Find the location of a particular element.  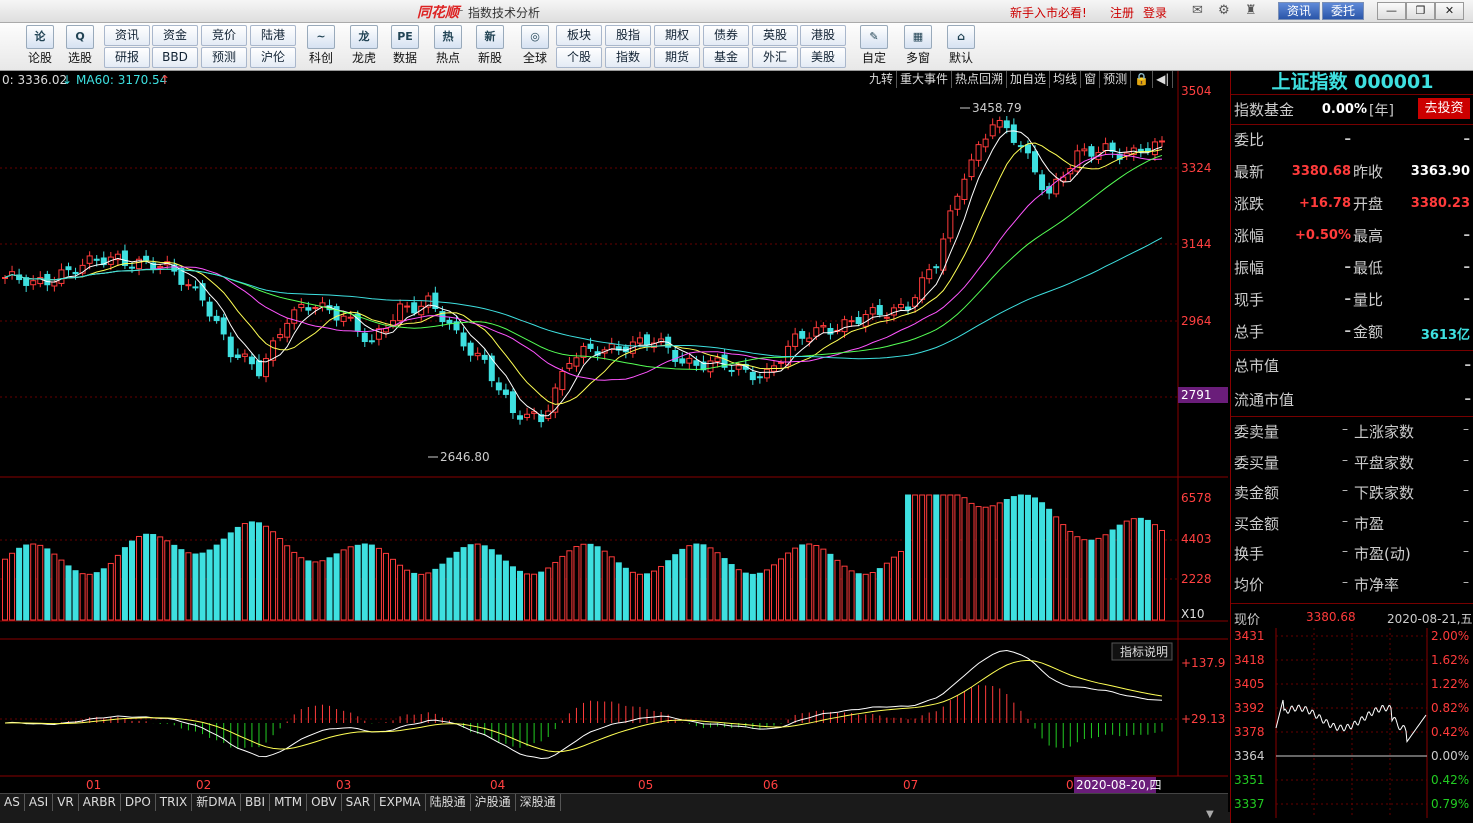

toolbar-10-button: ⌂ 默认 is located at coordinates (961, 44).